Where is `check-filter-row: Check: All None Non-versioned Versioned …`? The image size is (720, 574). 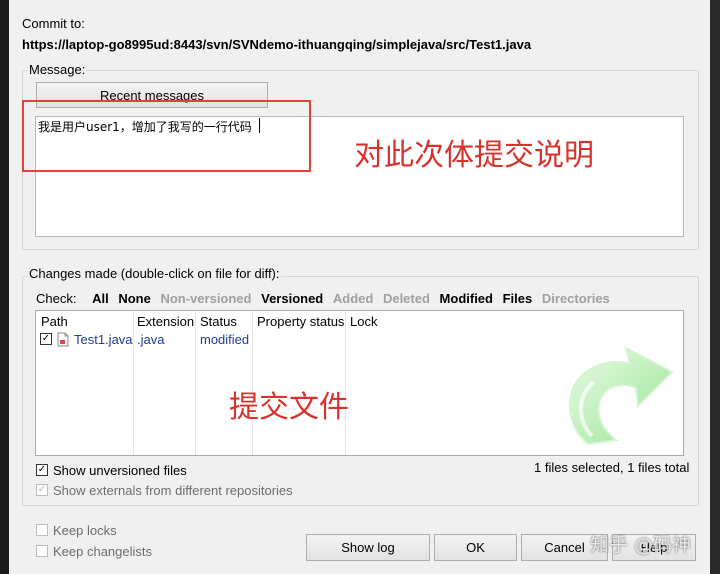
check-filter-row: Check: All None Non-versioned Versioned … is located at coordinates (326, 298).